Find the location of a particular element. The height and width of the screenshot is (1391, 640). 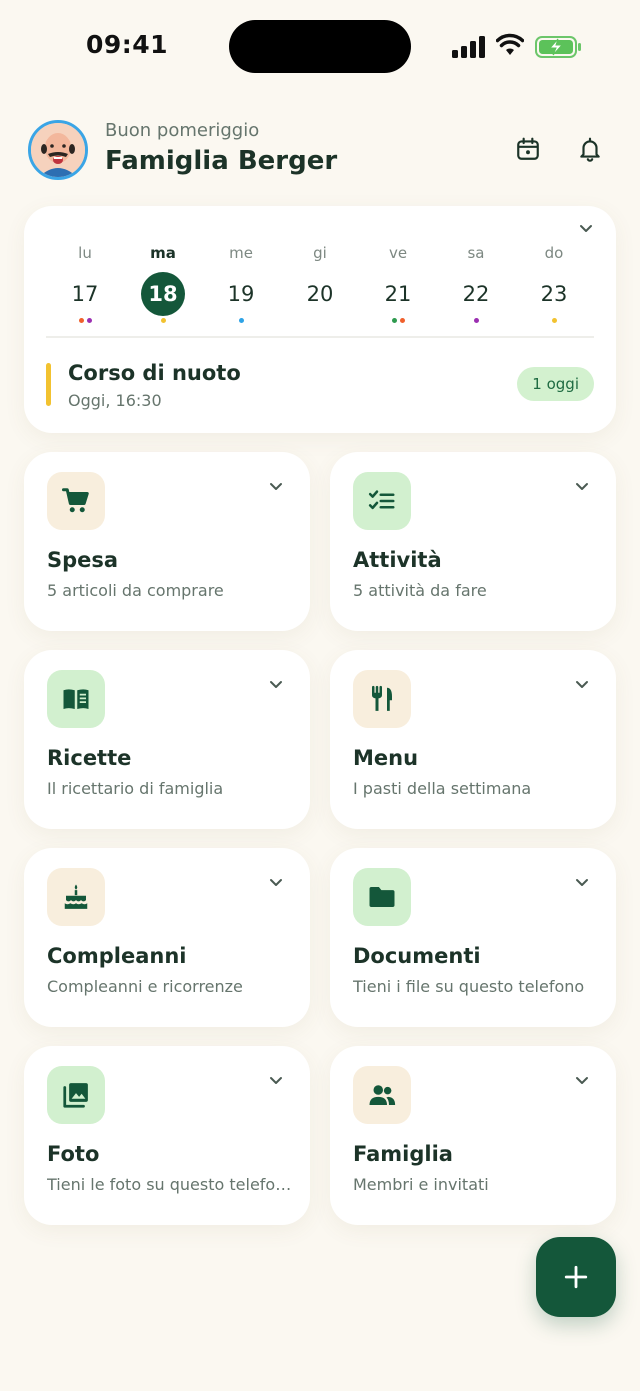

day-number: 18 is located at coordinates (163, 294).